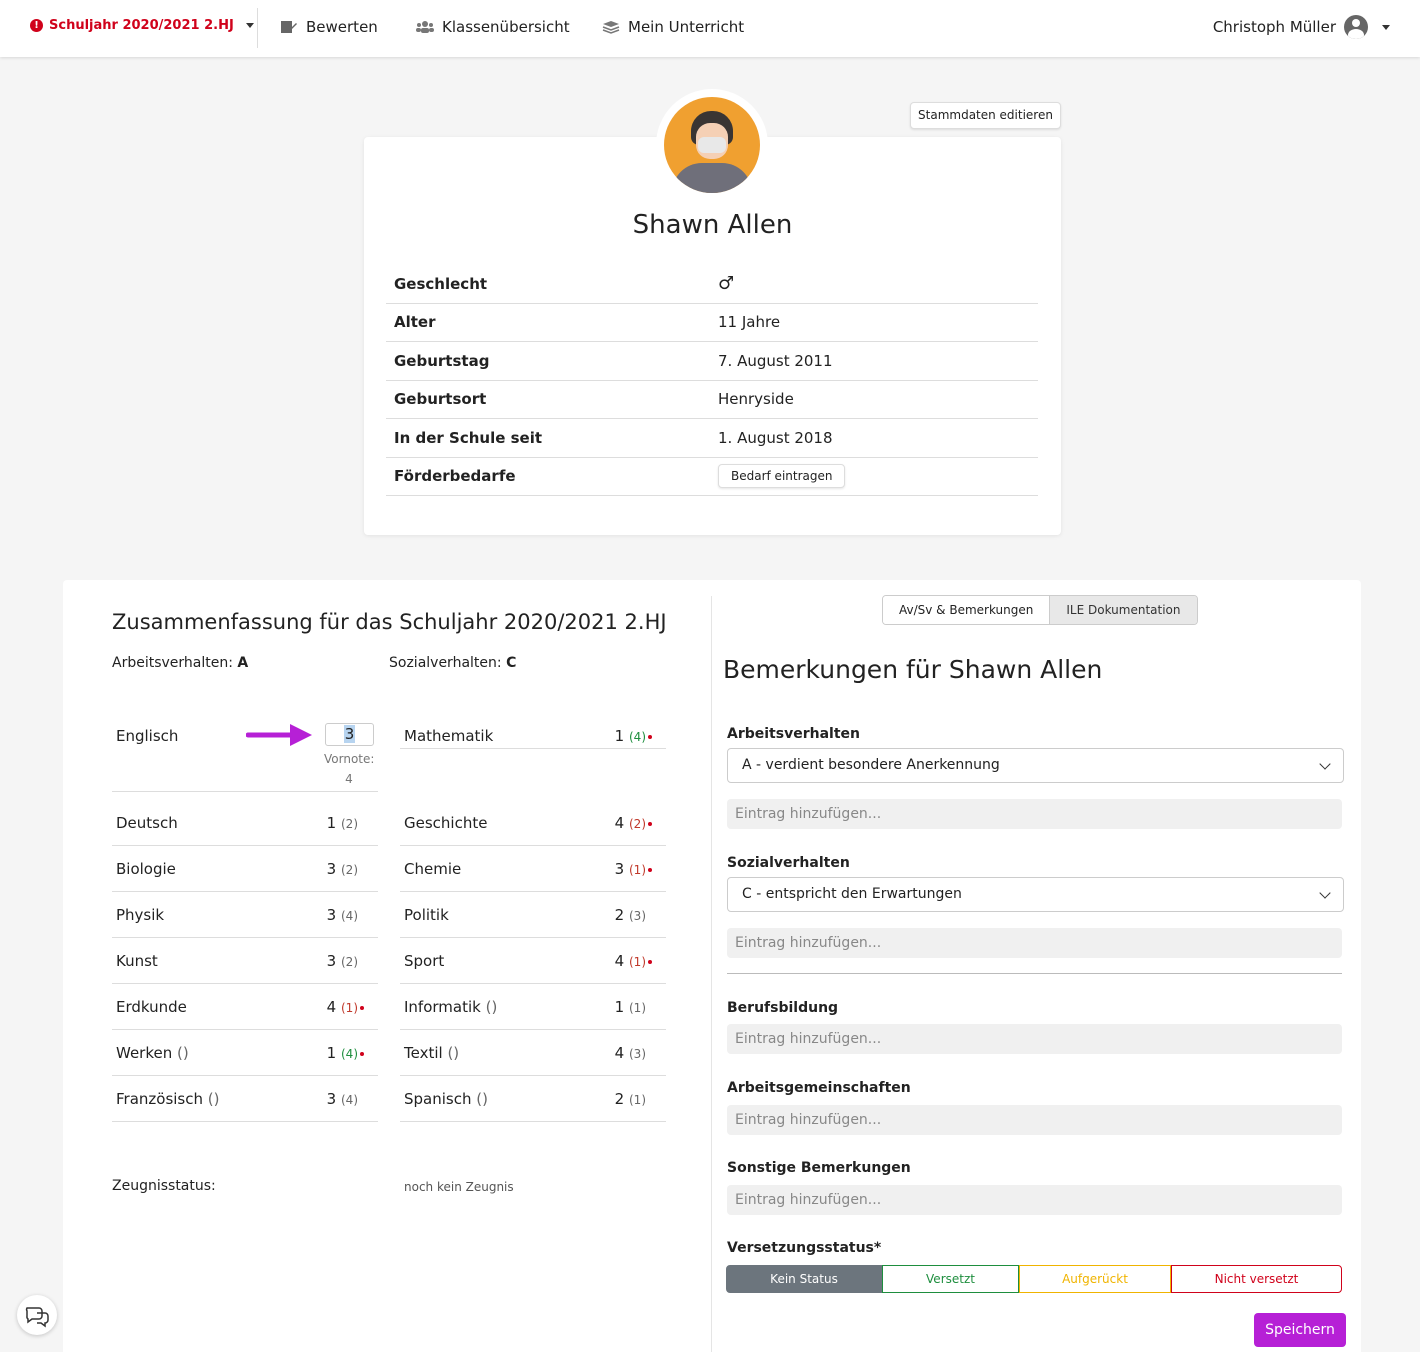 This screenshot has width=1420, height=1352. I want to click on tab-ile-dokumentation: ILE Dokumentation, so click(1123, 610).